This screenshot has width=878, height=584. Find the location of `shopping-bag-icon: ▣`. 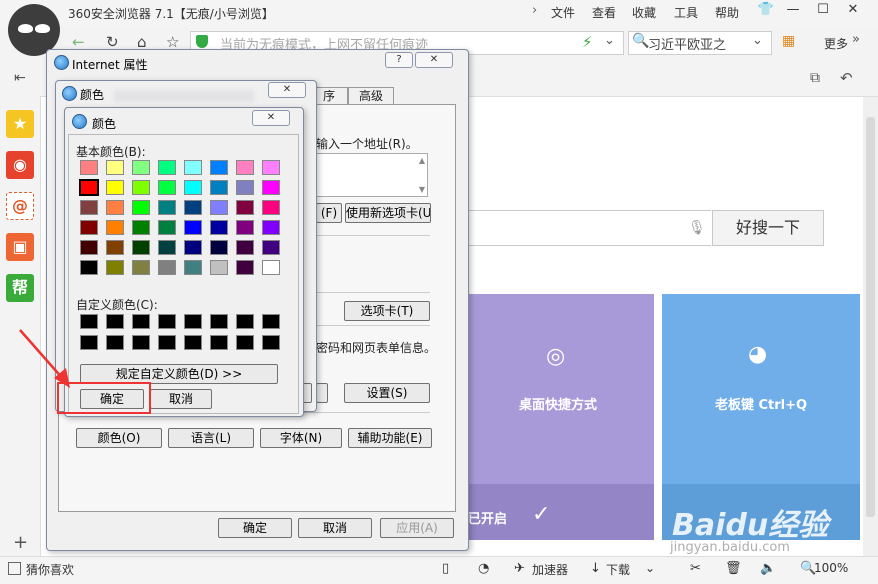

shopping-bag-icon: ▣ is located at coordinates (20, 247).